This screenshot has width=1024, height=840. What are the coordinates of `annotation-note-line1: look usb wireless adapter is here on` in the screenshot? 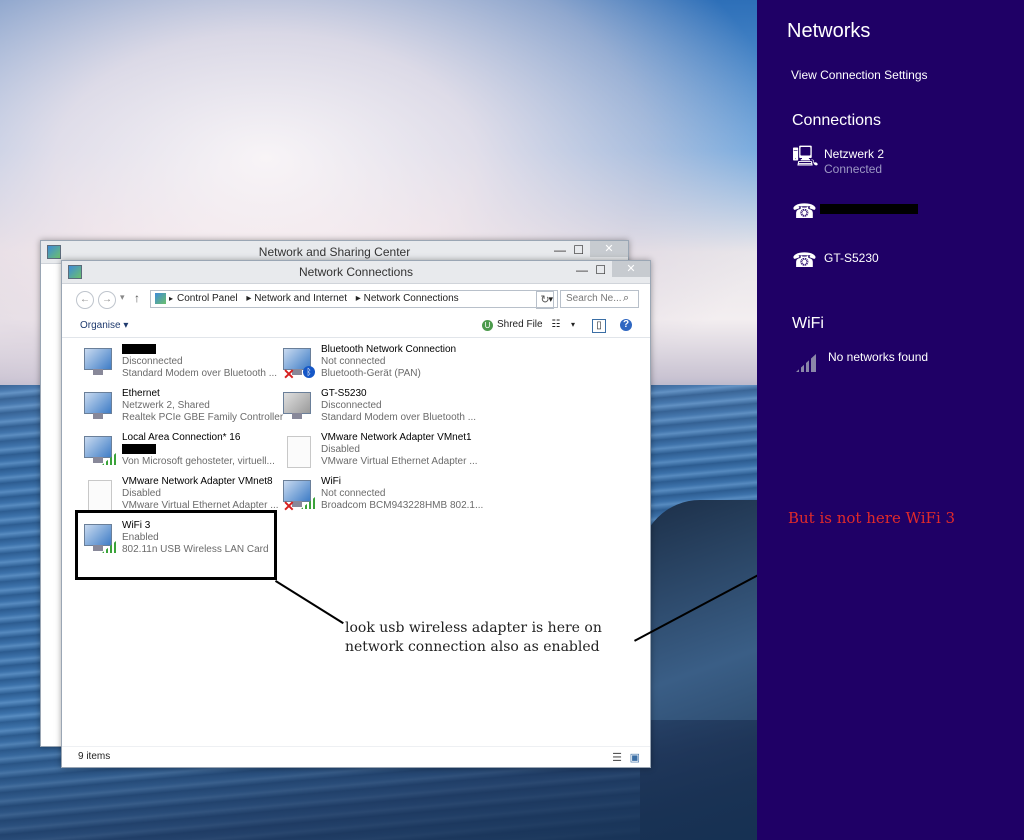 It's located at (473, 628).